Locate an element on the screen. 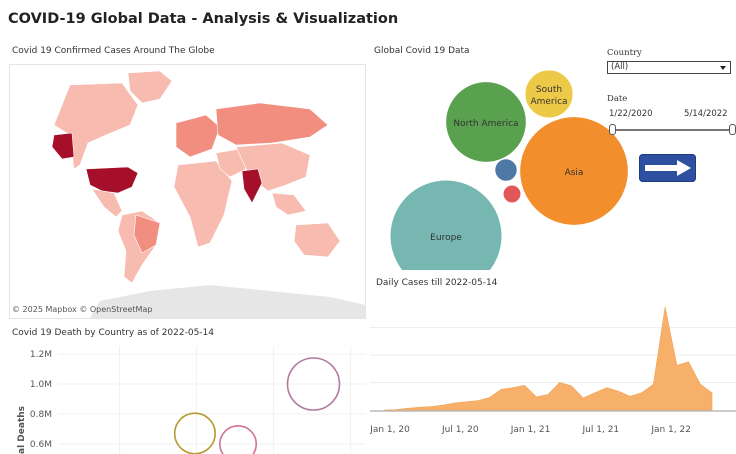  daily-cases-title: Daily Cases till 2022-05-14 is located at coordinates (437, 283).